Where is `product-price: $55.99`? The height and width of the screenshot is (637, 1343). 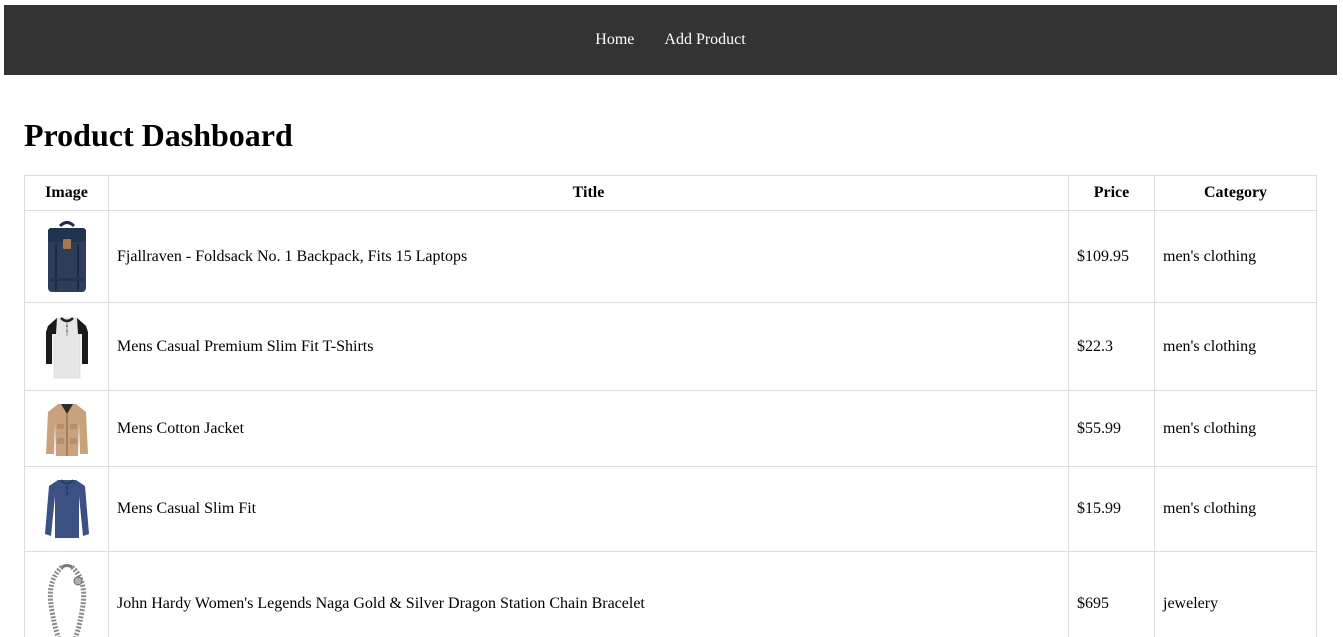
product-price: $55.99 is located at coordinates (1111, 428).